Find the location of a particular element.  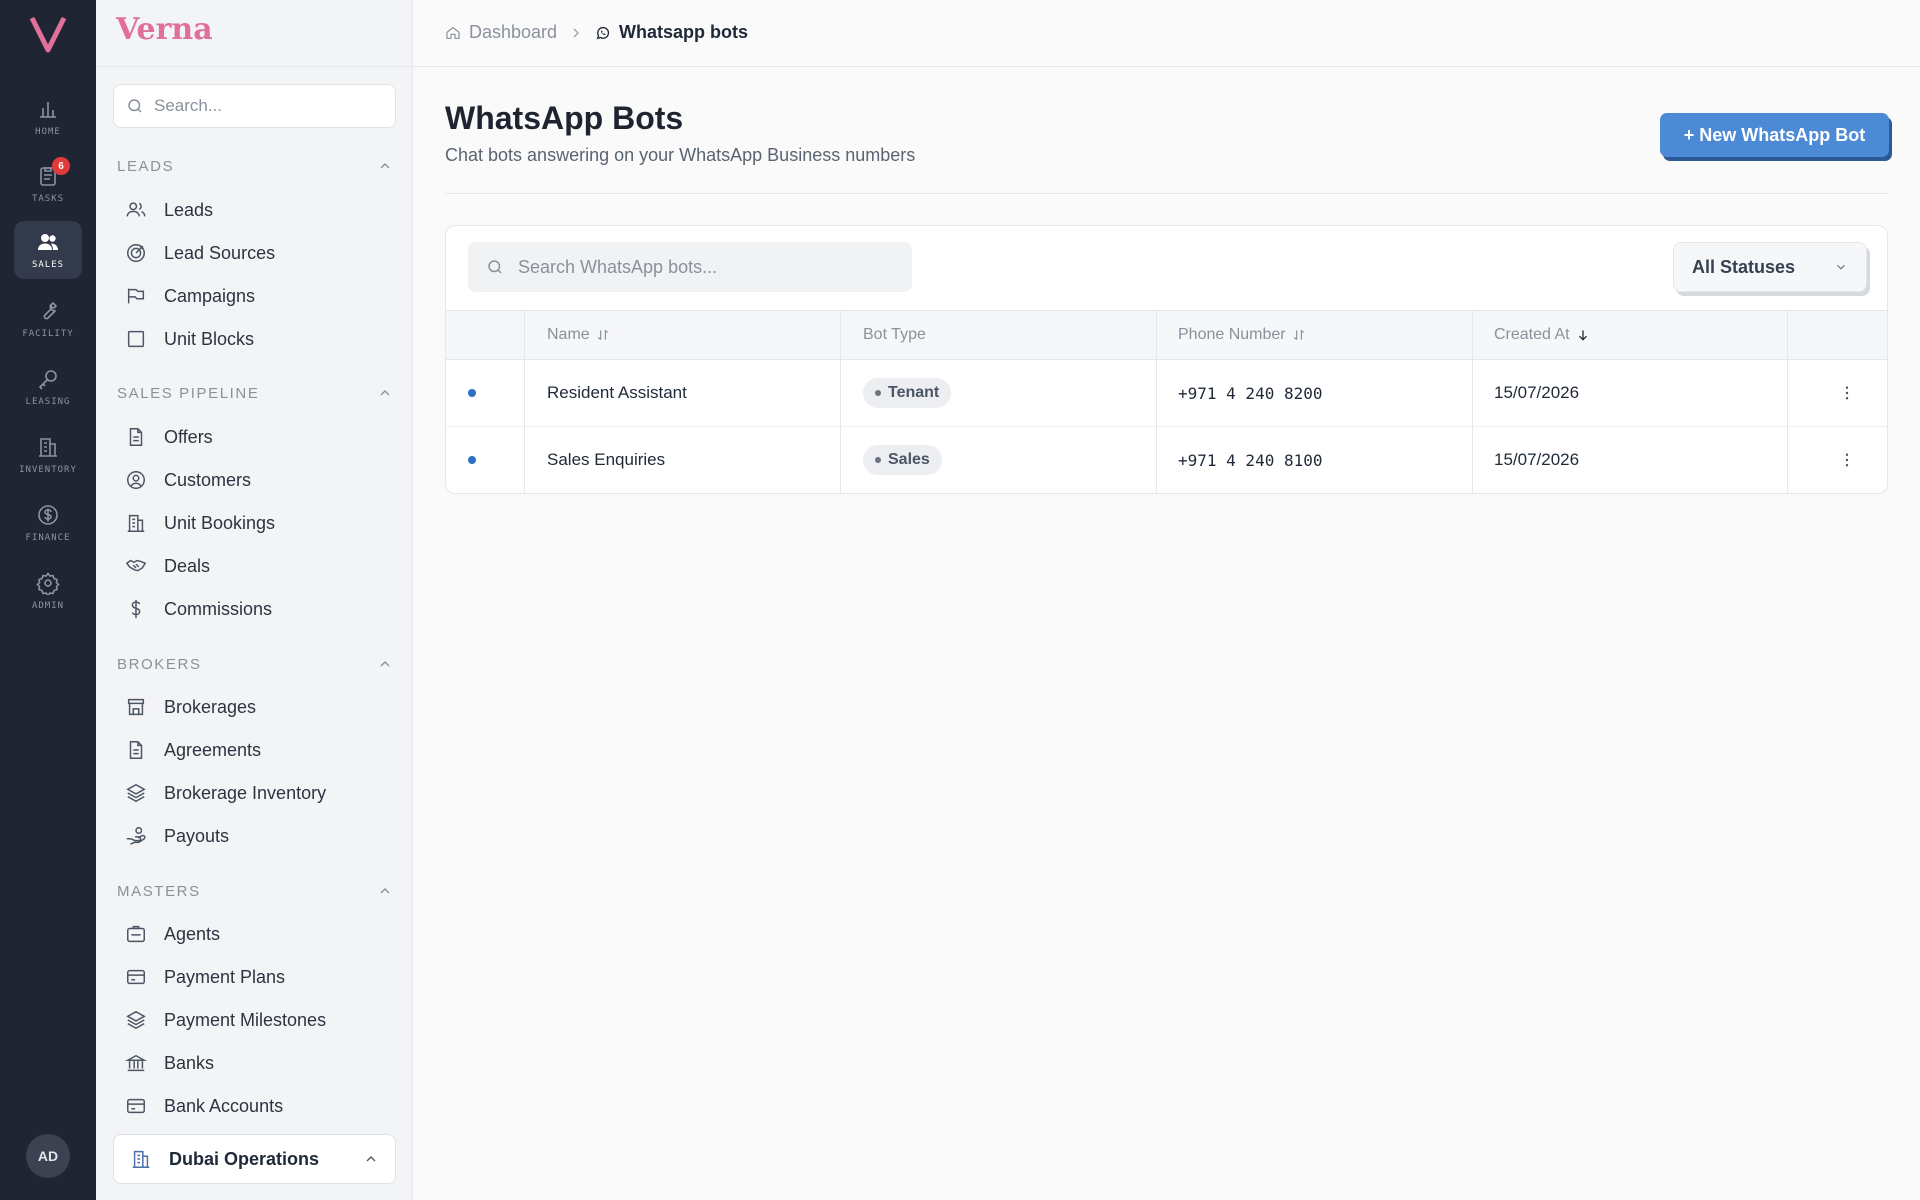

target-icon is located at coordinates (136, 253).